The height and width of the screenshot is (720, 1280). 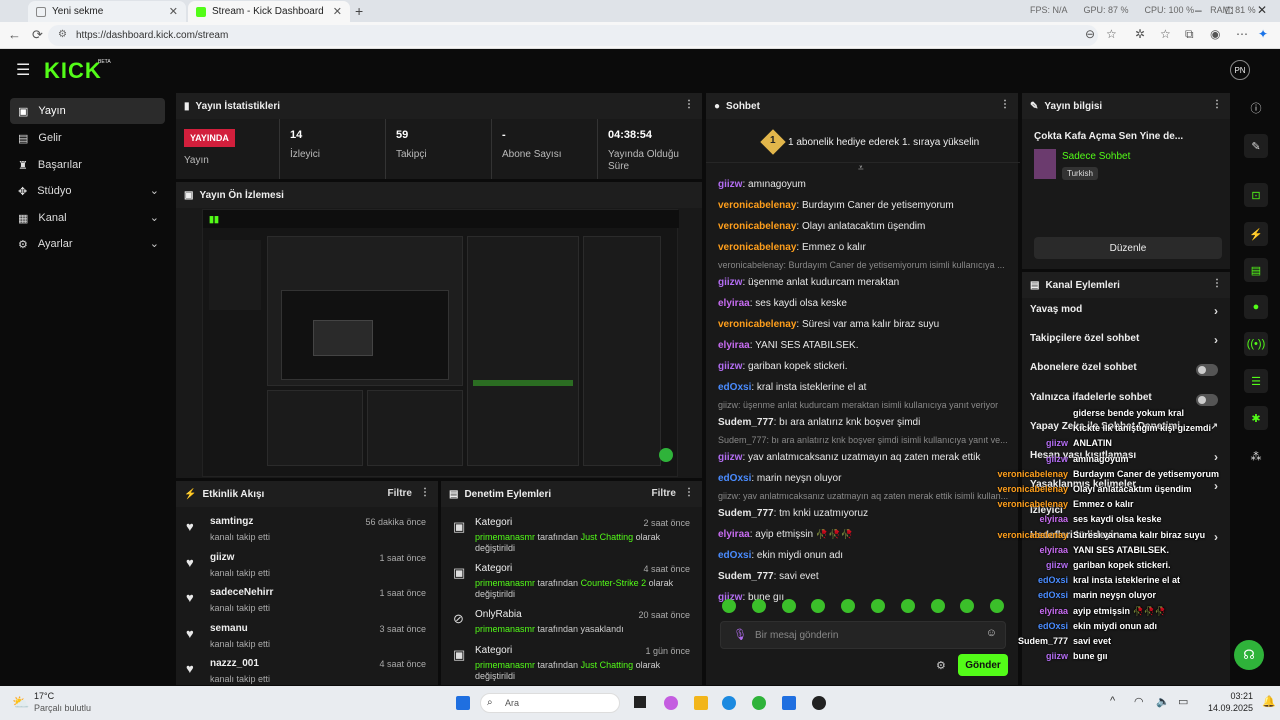 What do you see at coordinates (983, 665) in the screenshot?
I see `send-button: Gönder` at bounding box center [983, 665].